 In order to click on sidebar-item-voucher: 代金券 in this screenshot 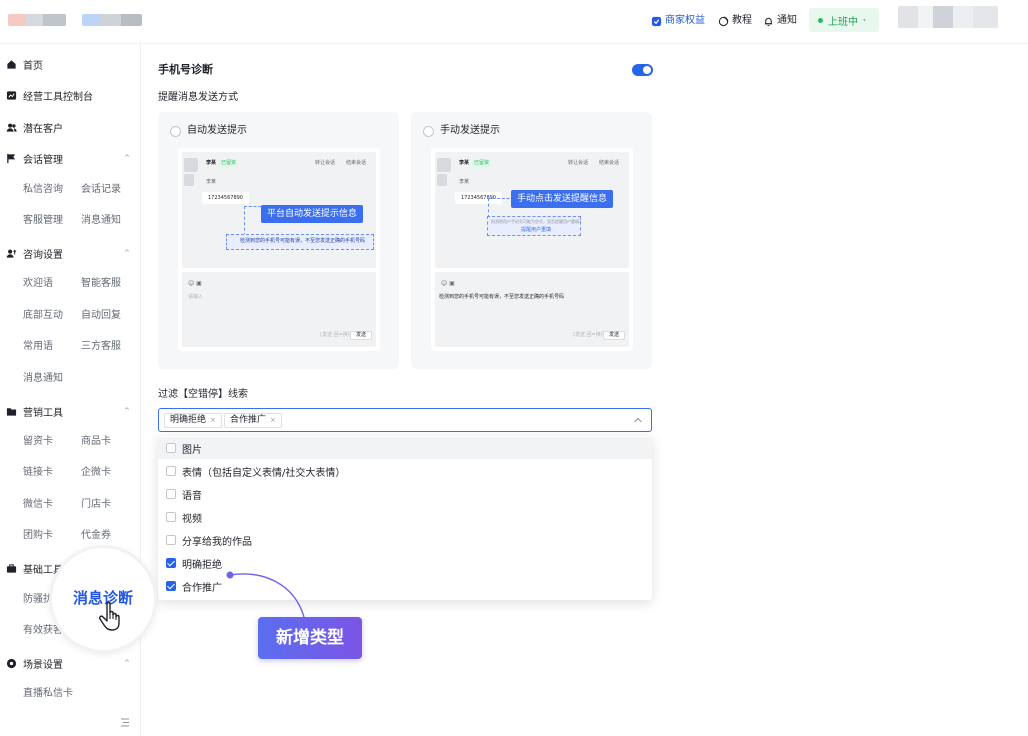, I will do `click(96, 536)`.